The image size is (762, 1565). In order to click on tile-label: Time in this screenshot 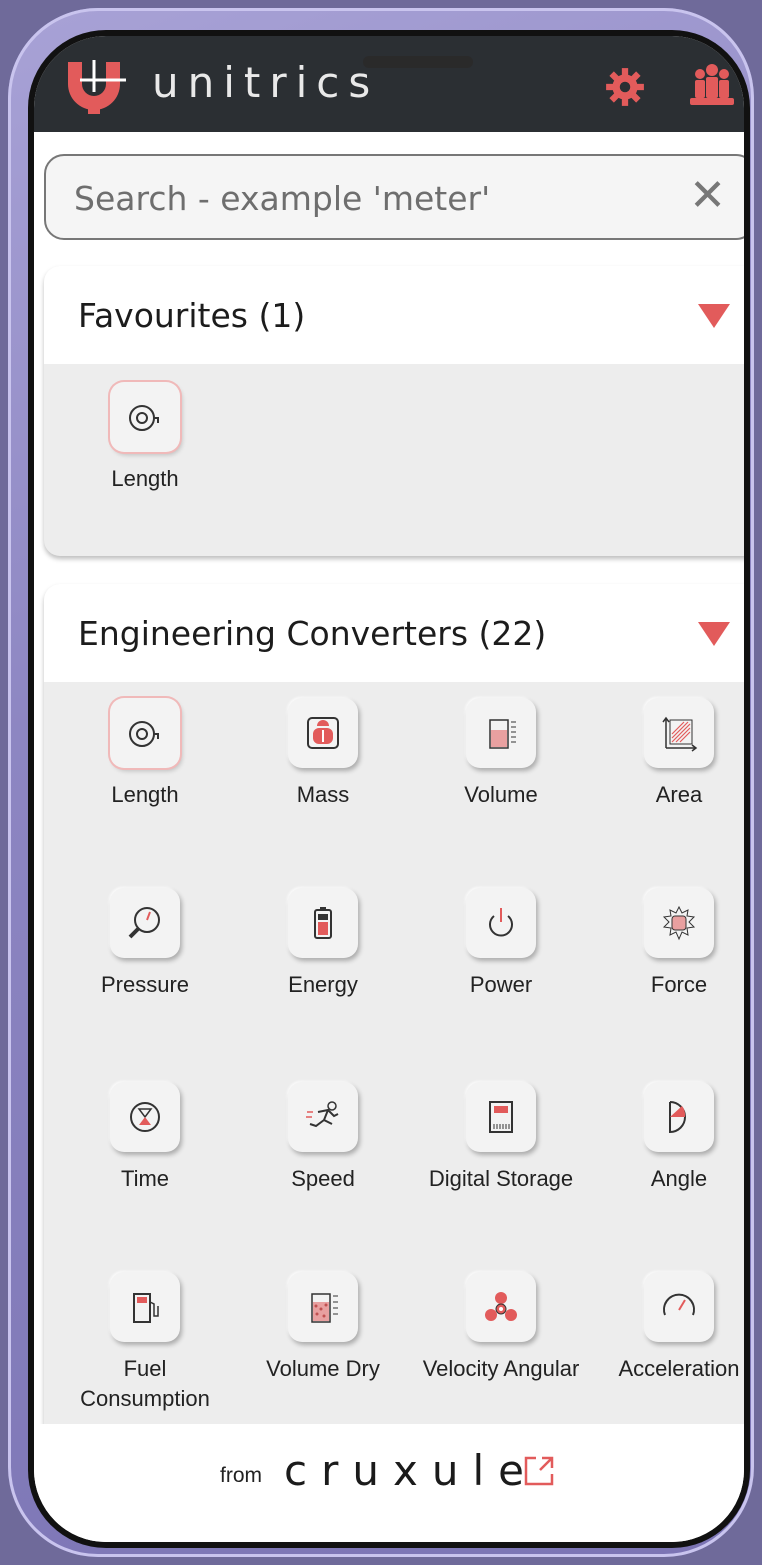, I will do `click(145, 1178)`.